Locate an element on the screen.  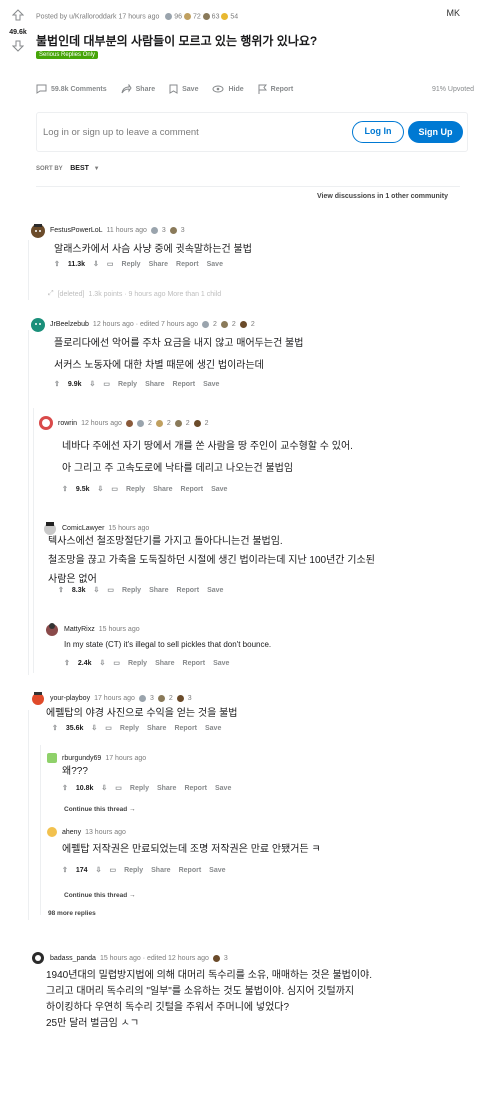
comment-actions: ⇧ 174 ⇩ ▭ Reply Share Report Save is located at coordinates (269, 870).